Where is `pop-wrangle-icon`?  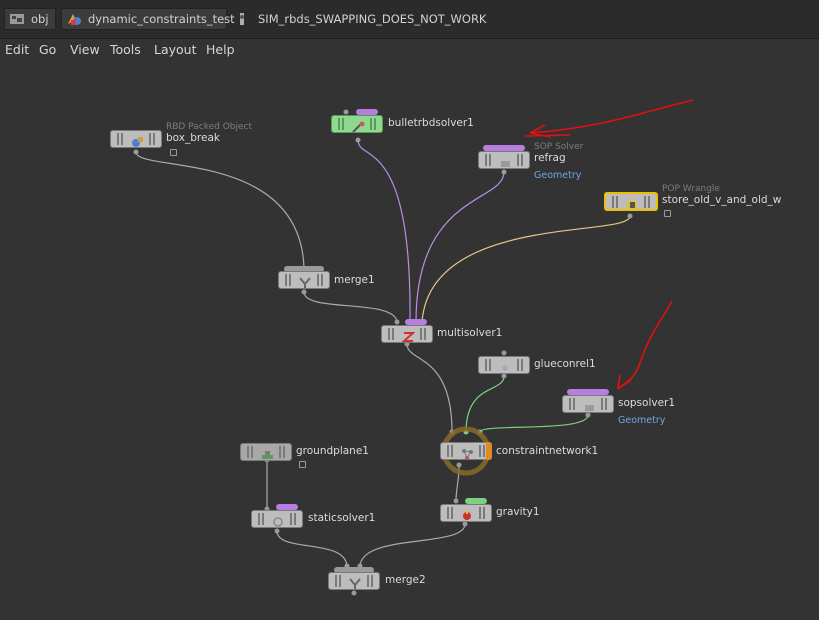
pop-wrangle-icon is located at coordinates (632, 203).